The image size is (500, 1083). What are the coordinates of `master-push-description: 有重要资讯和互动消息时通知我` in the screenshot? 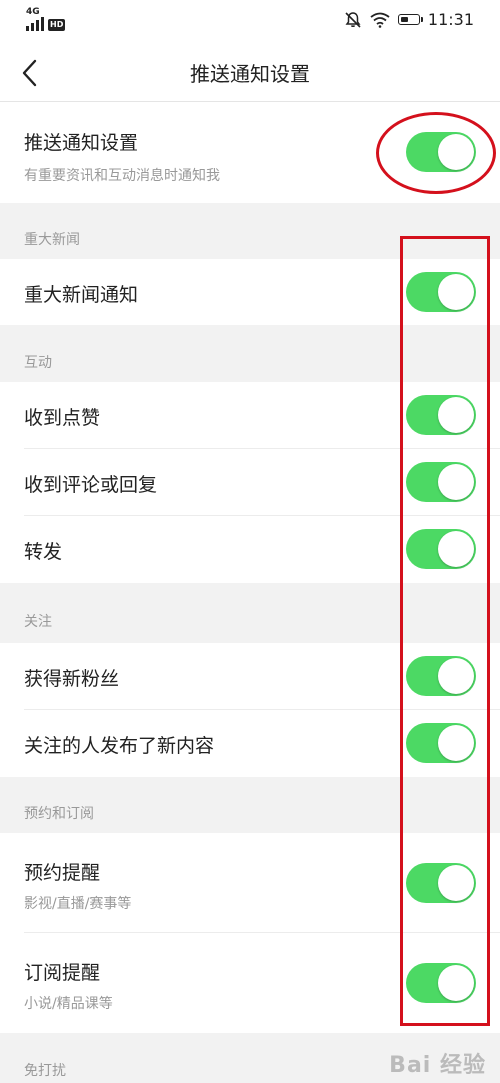 It's located at (122, 176).